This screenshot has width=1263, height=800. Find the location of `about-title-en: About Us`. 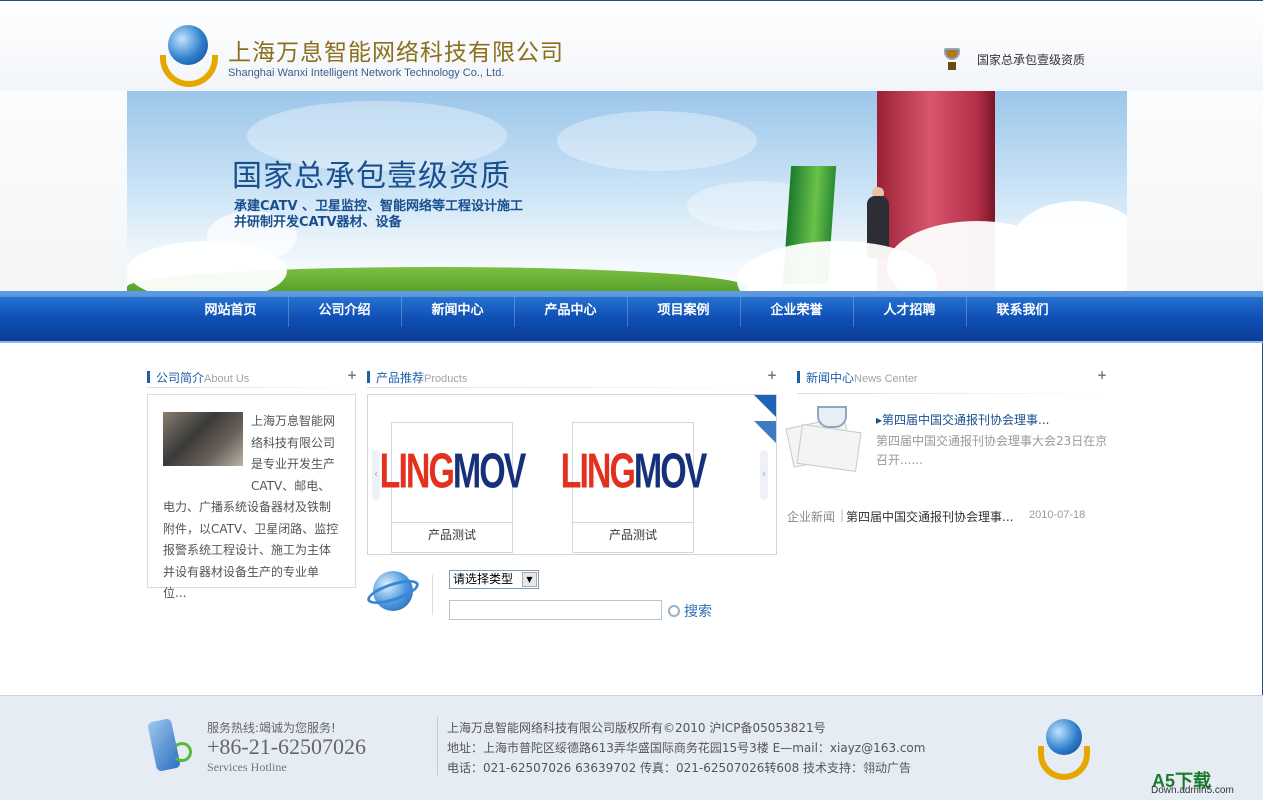

about-title-en: About Us is located at coordinates (227, 379).